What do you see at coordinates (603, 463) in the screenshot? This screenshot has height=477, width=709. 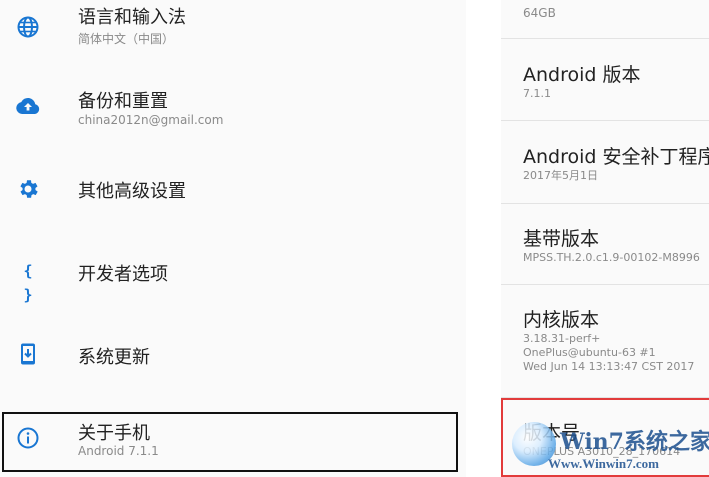 I see `watermark-url: Www.Winwin7.com` at bounding box center [603, 463].